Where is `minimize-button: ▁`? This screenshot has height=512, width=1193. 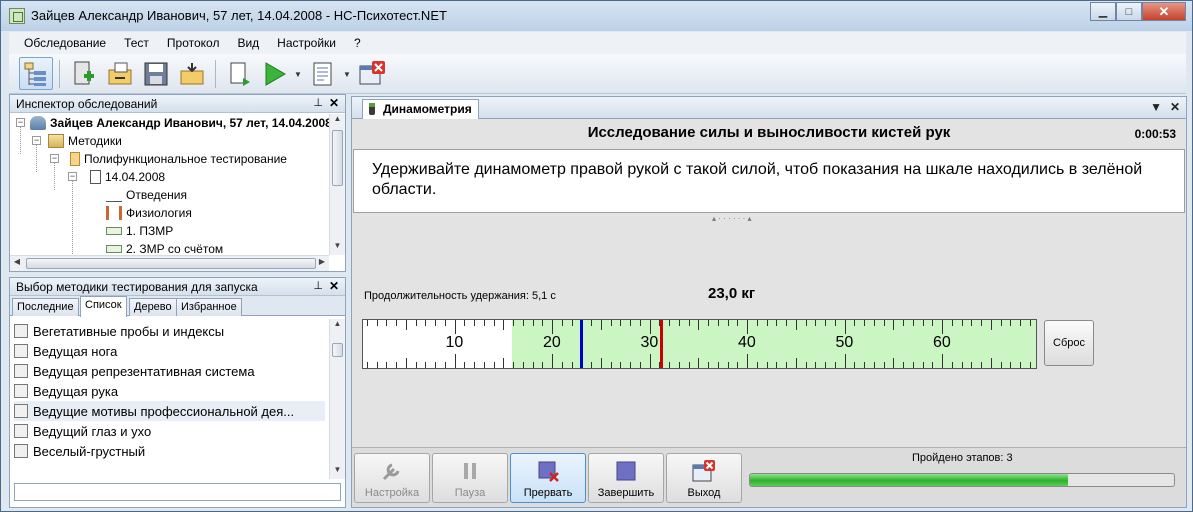 minimize-button: ▁ is located at coordinates (1103, 11).